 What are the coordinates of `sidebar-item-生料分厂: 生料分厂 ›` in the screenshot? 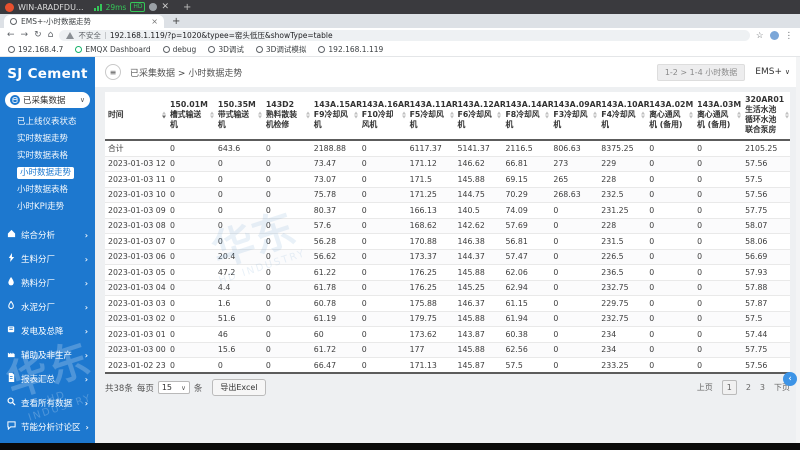 It's located at (47, 259).